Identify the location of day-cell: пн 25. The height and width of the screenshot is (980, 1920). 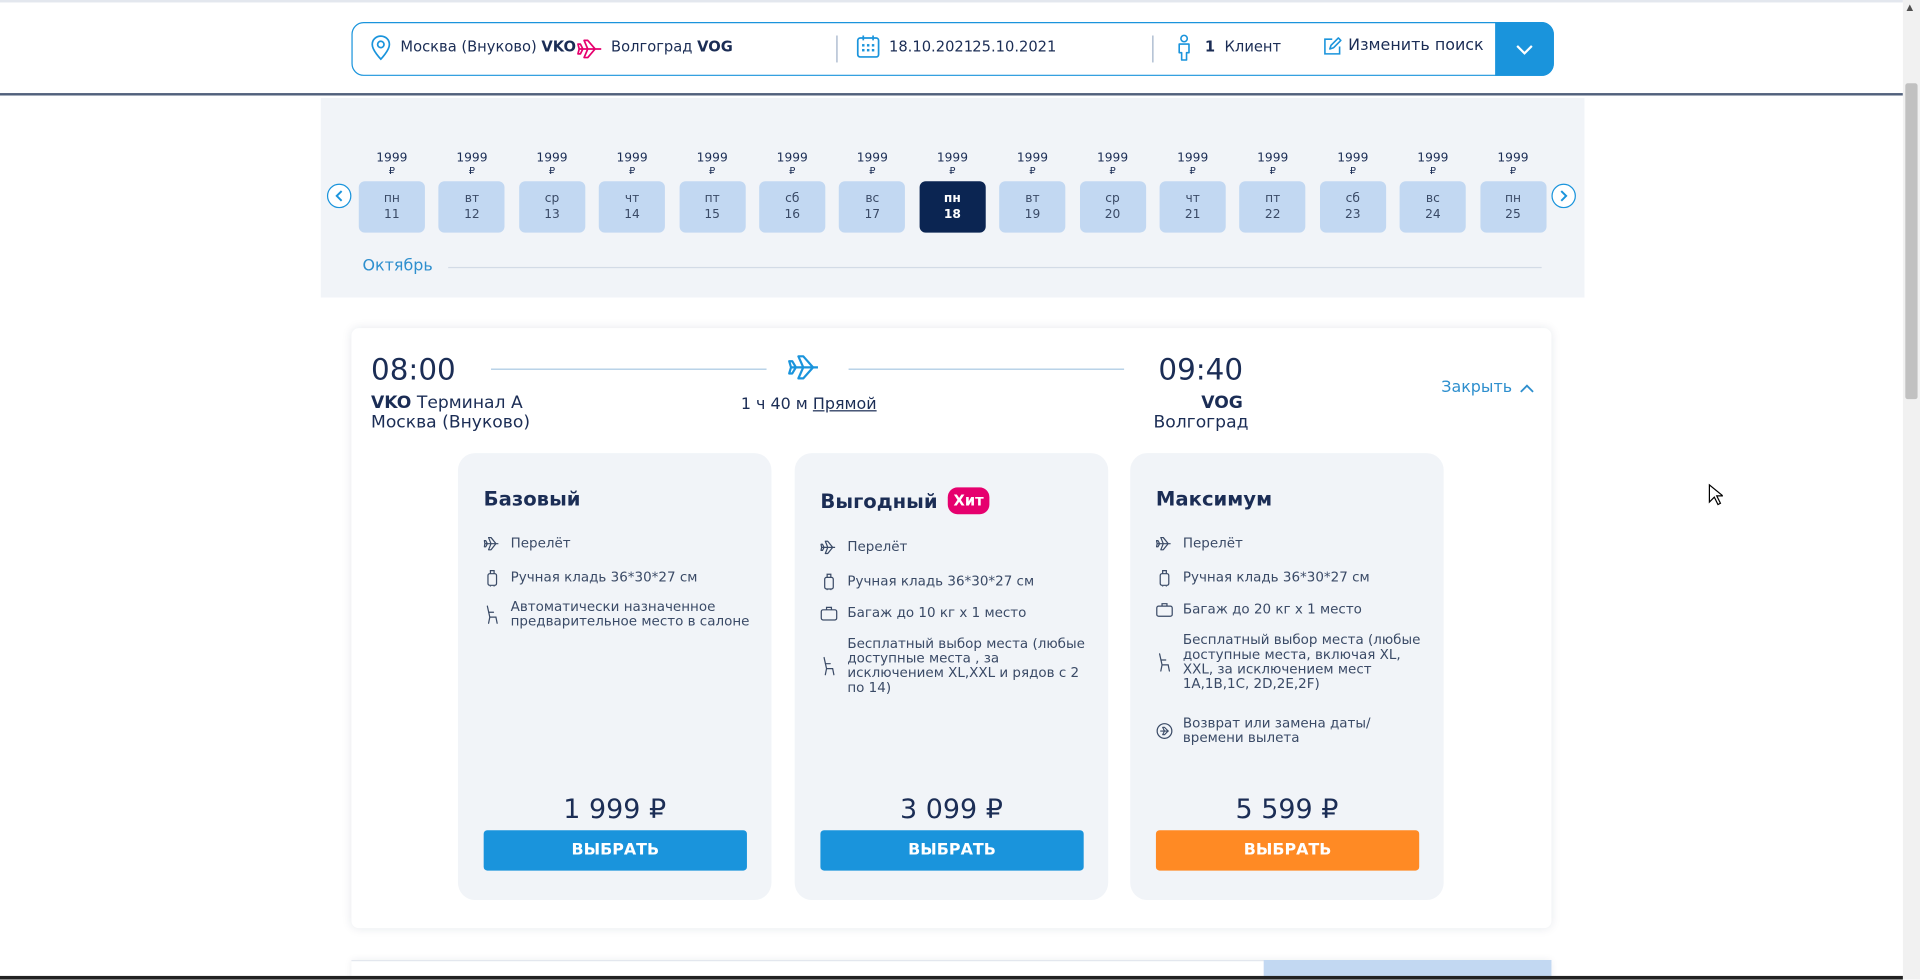
(1513, 207).